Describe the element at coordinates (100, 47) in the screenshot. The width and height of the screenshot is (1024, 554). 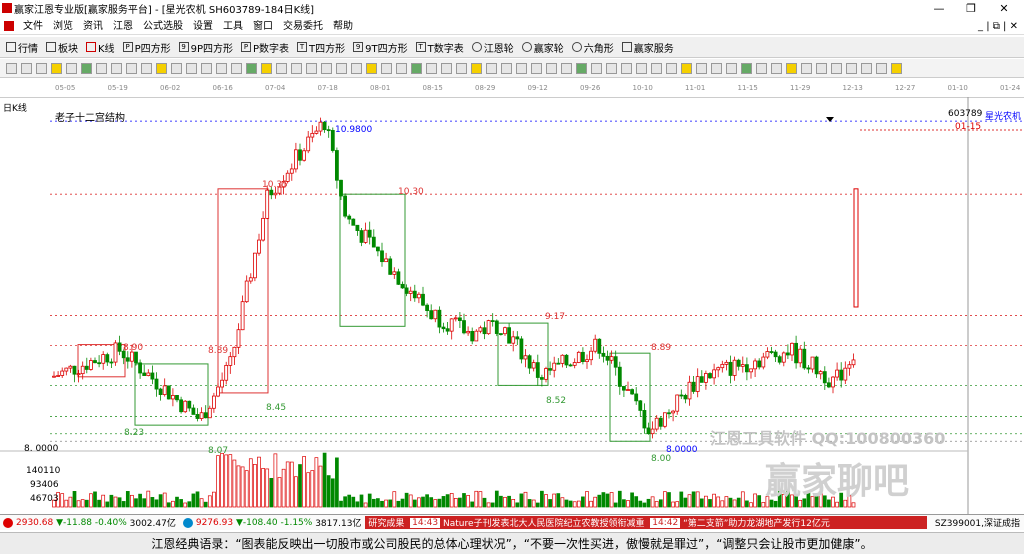
I see `nav-kline: K线` at that location.